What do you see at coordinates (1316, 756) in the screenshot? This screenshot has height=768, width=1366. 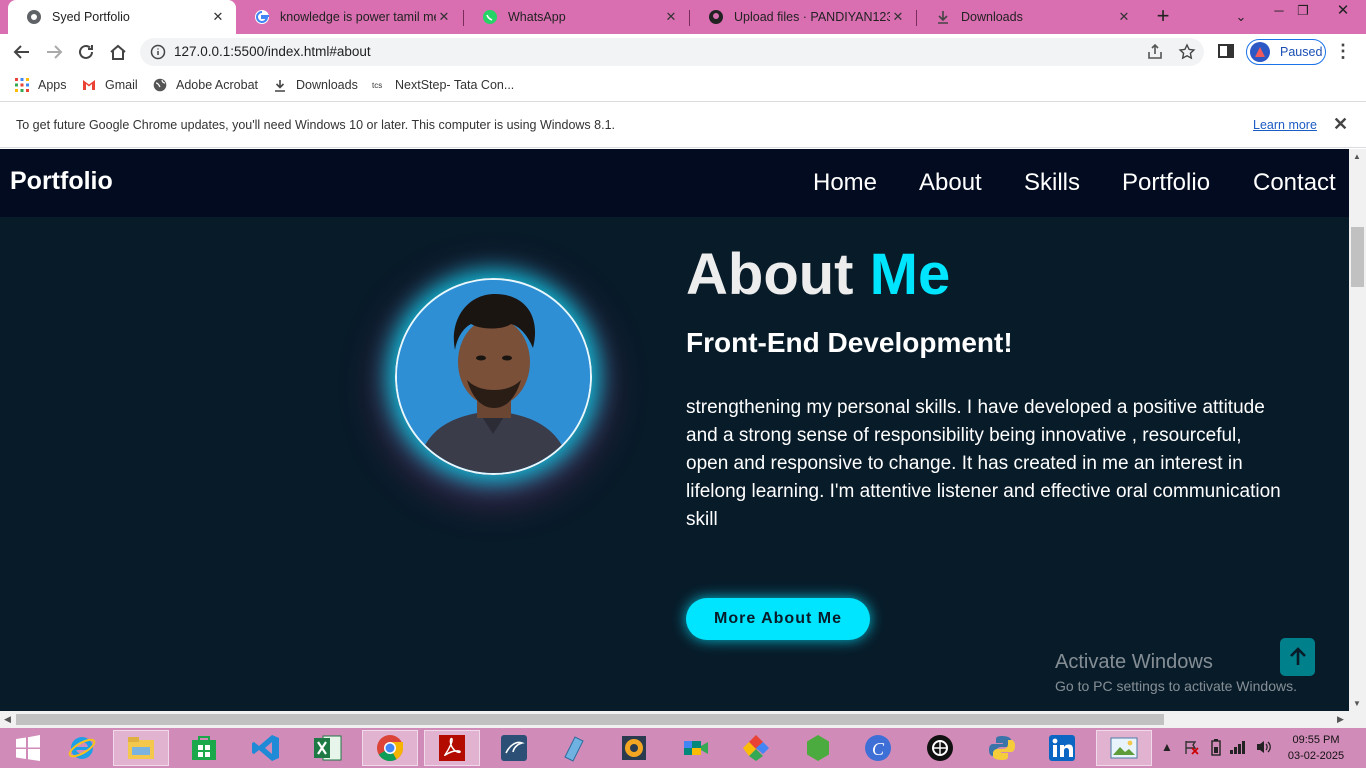 I see `clock-date: 03-02-2025` at bounding box center [1316, 756].